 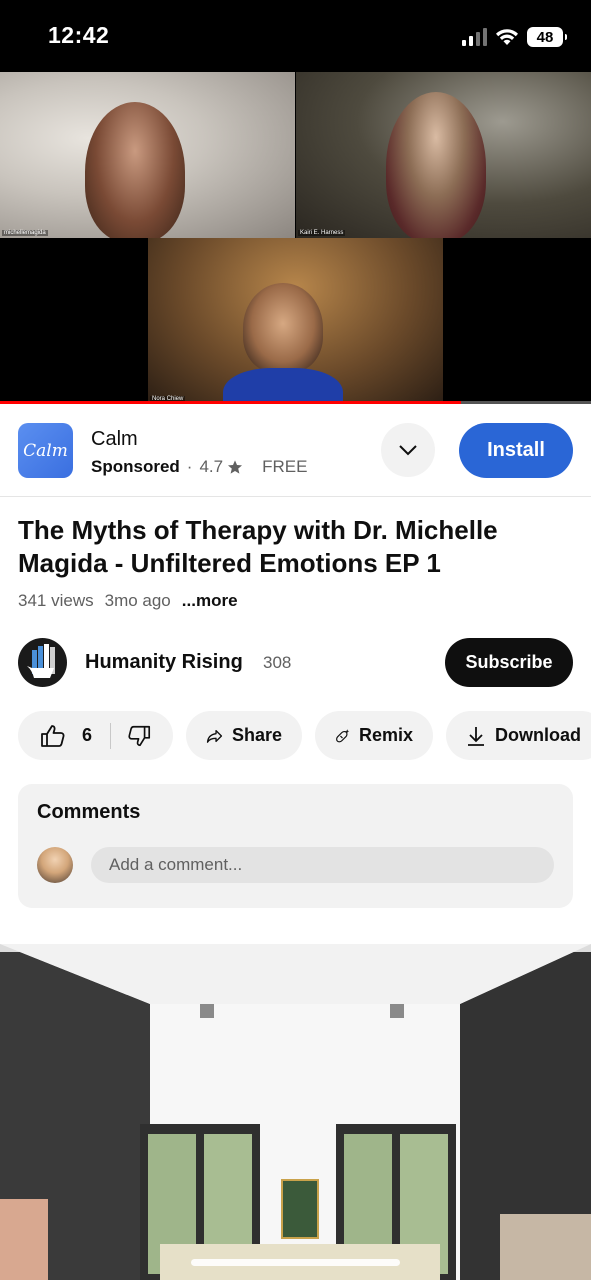 I want to click on upload-age: 3mo ago, so click(x=137, y=600).